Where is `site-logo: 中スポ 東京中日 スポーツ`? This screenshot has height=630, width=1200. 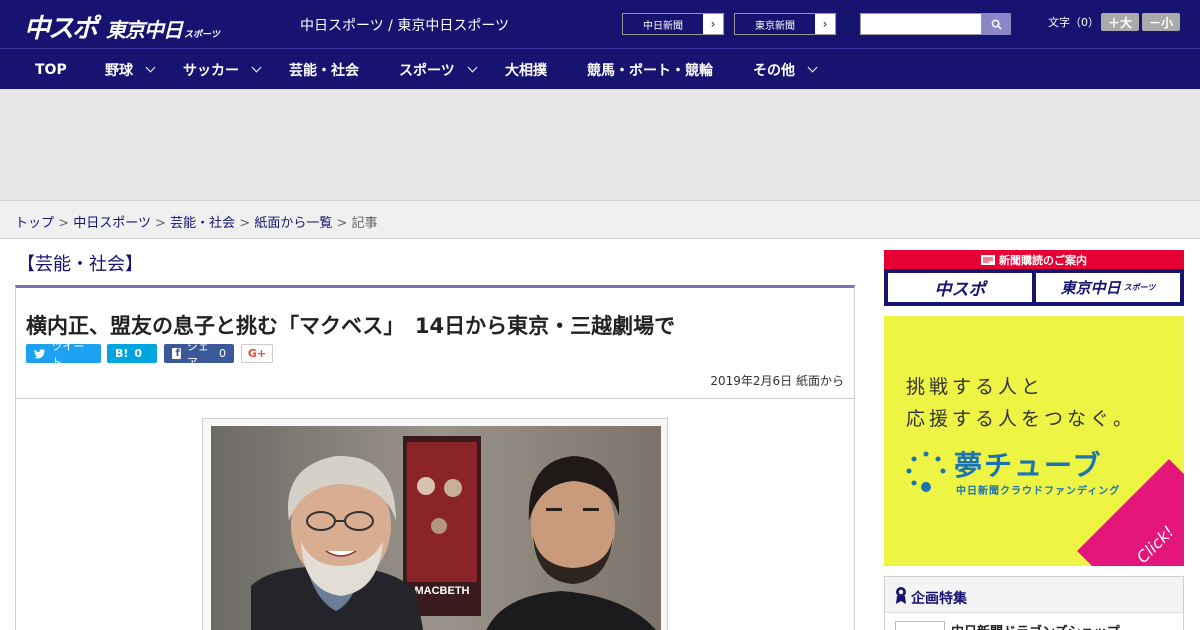
site-logo: 中スポ 東京中日 スポーツ is located at coordinates (122, 26).